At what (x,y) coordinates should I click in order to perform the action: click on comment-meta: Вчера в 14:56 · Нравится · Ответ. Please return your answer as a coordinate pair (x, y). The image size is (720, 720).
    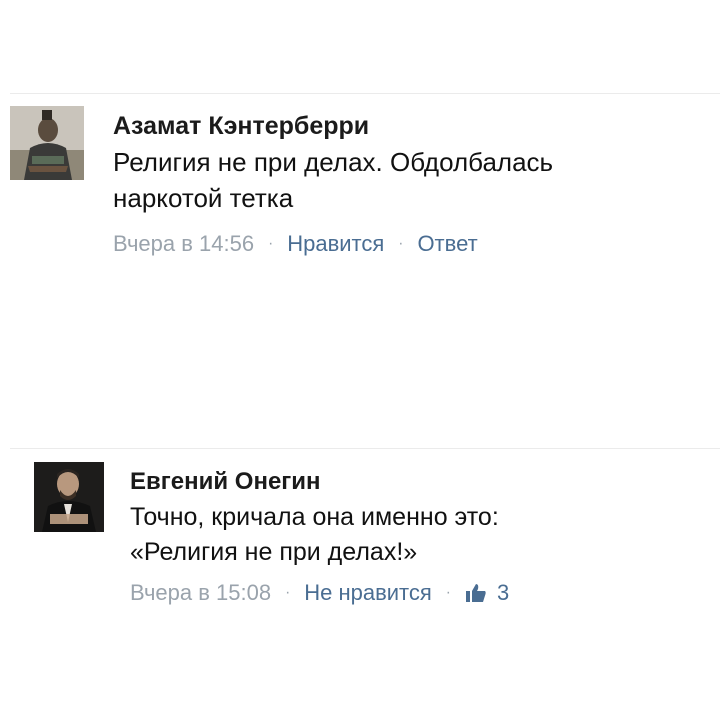
    Looking at the image, I should click on (295, 244).